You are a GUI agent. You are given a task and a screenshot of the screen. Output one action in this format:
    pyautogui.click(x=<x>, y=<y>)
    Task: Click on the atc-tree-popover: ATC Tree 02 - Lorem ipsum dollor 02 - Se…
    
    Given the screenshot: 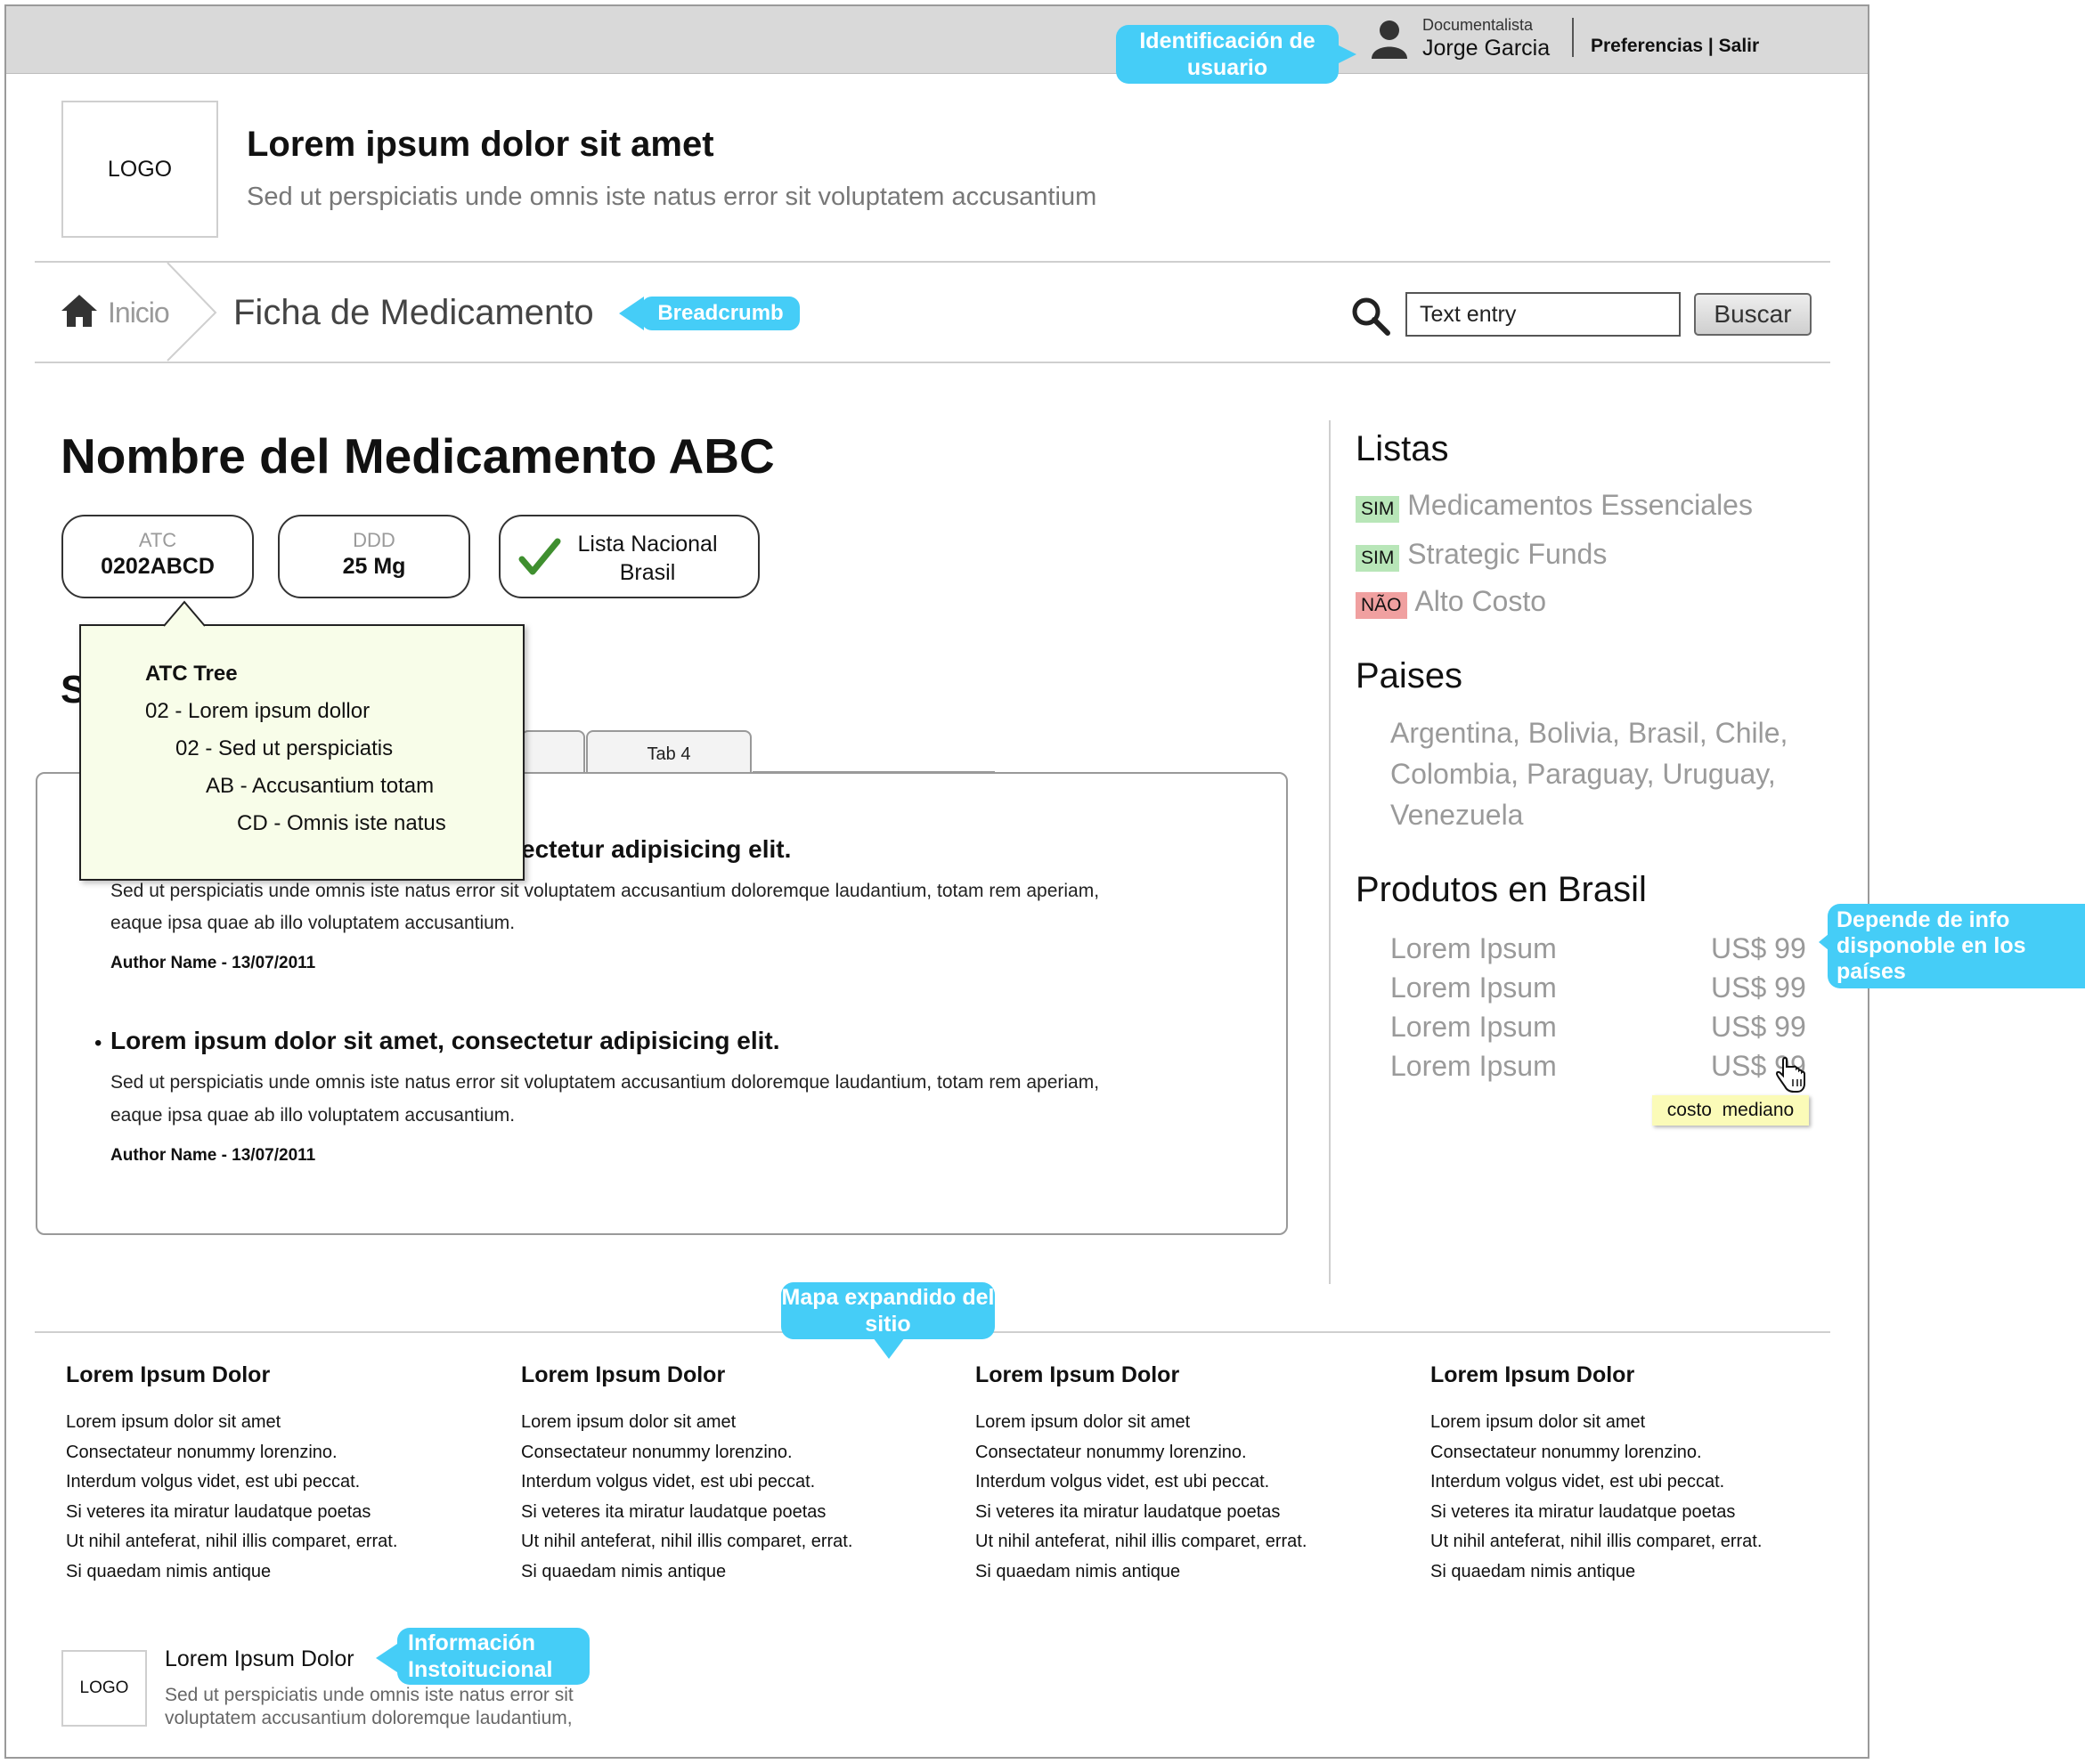 What is the action you would take?
    pyautogui.click(x=302, y=752)
    